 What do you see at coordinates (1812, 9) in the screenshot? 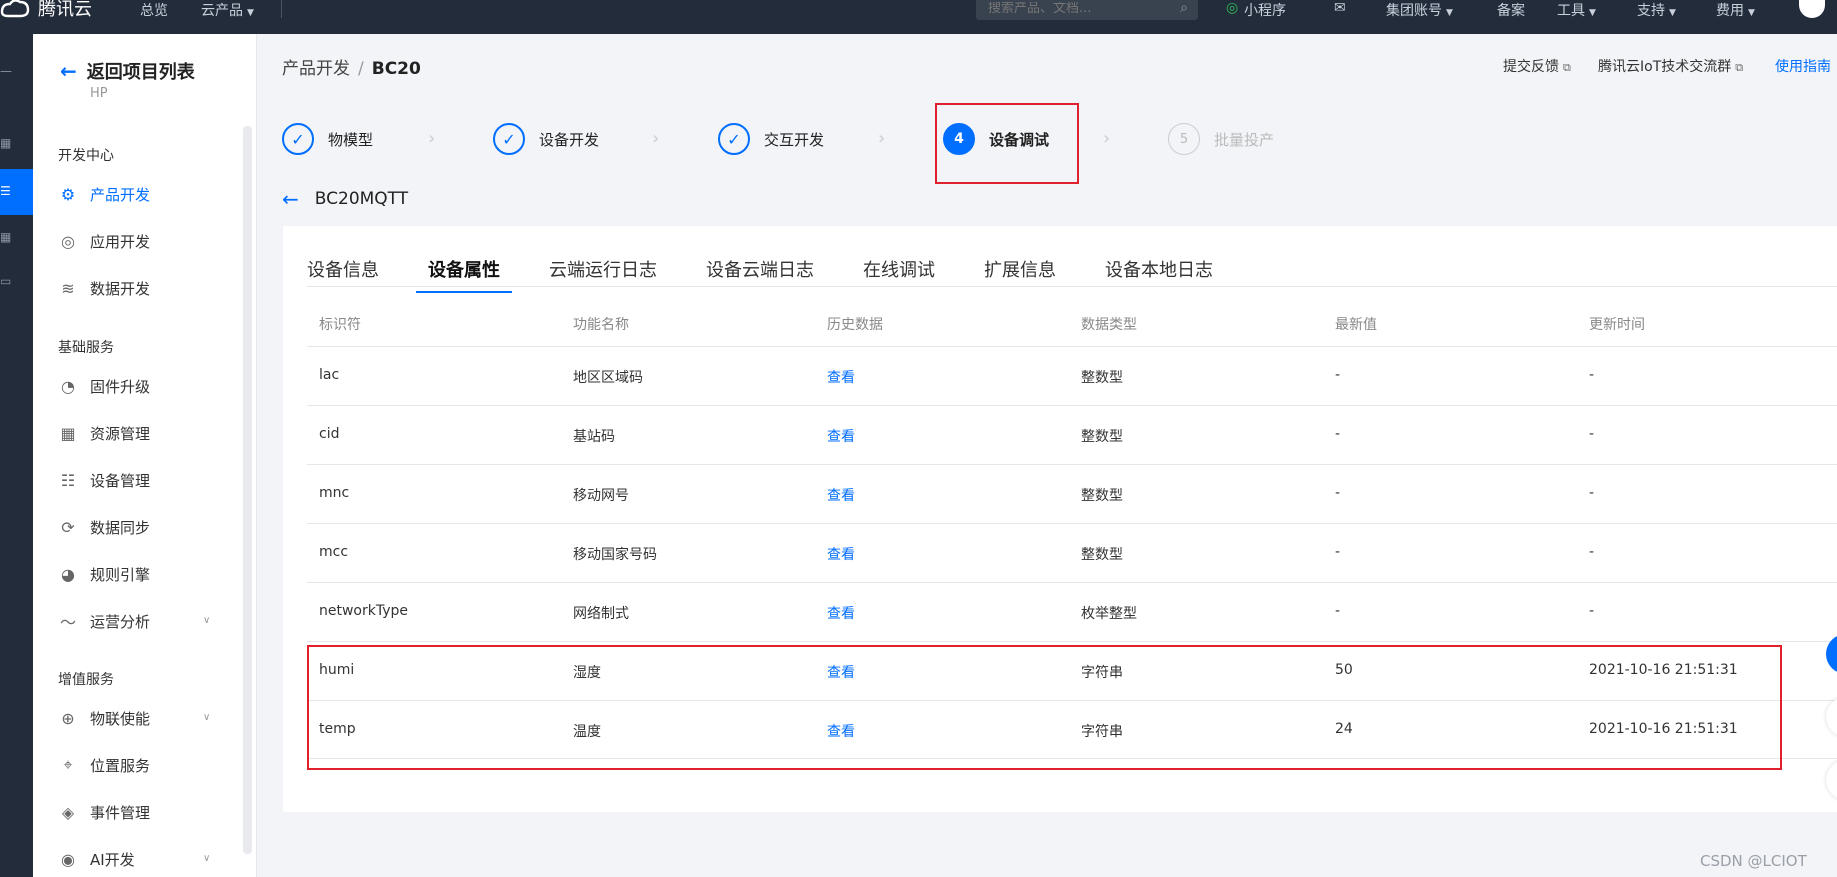
I see `avatar` at bounding box center [1812, 9].